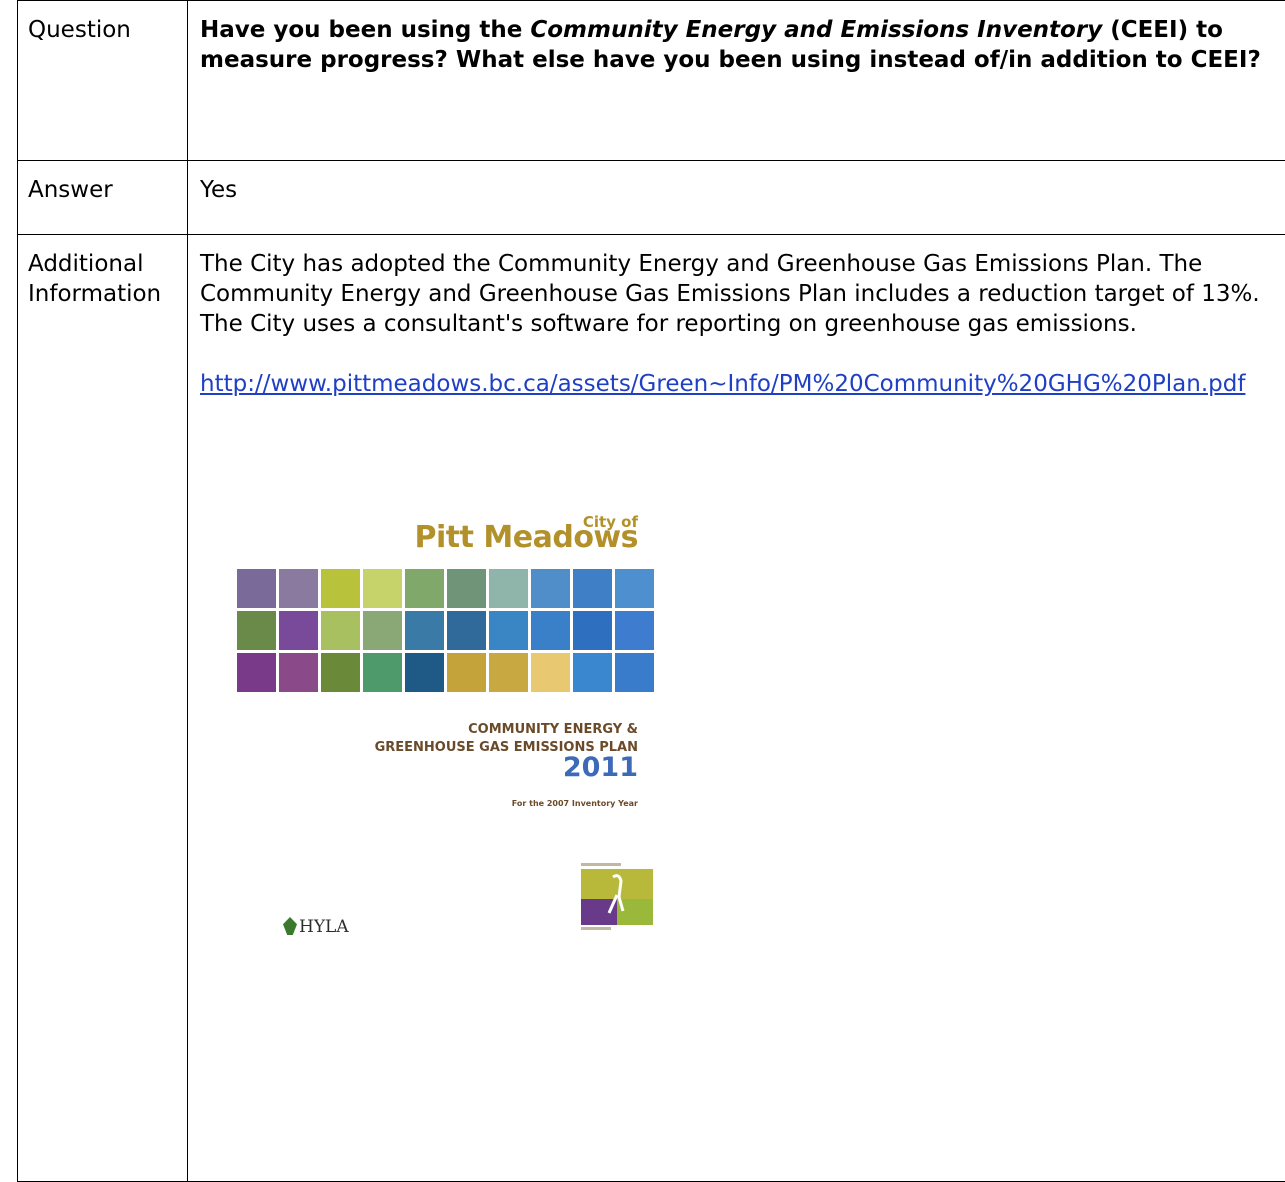 This screenshot has width=1285, height=1182. I want to click on cover-plan-year: 2011, so click(600, 768).